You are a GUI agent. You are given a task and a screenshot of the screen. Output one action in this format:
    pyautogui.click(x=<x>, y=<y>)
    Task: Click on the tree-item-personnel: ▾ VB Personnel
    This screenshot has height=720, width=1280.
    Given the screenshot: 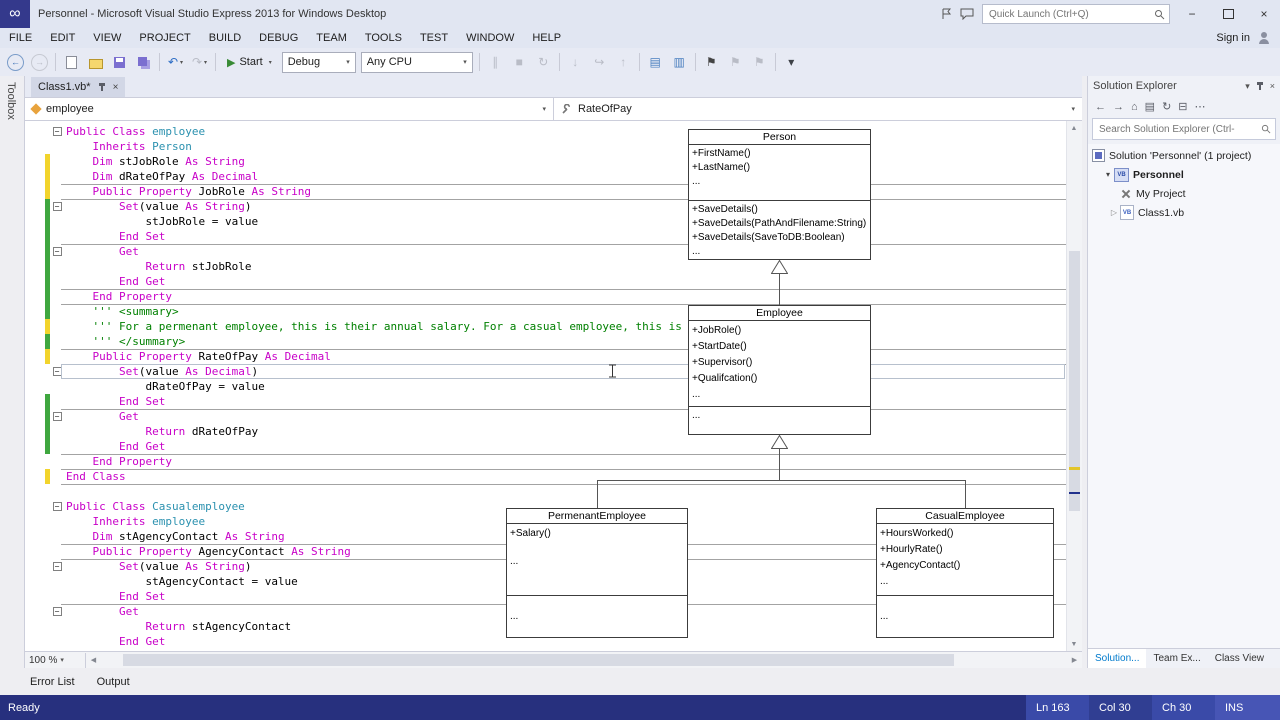 What is the action you would take?
    pyautogui.click(x=1184, y=174)
    